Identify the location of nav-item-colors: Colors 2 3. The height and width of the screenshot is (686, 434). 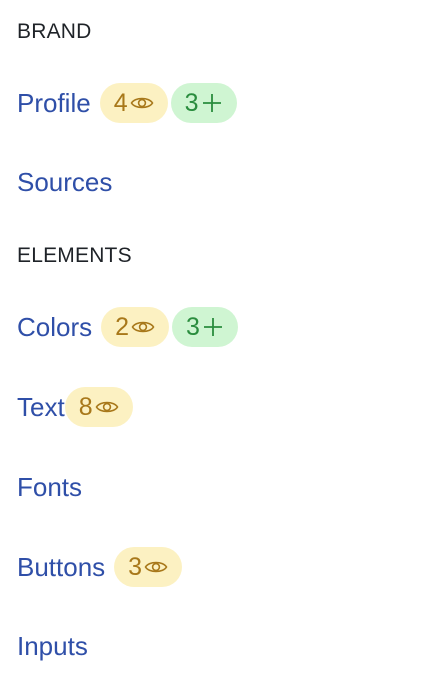
(127, 327).